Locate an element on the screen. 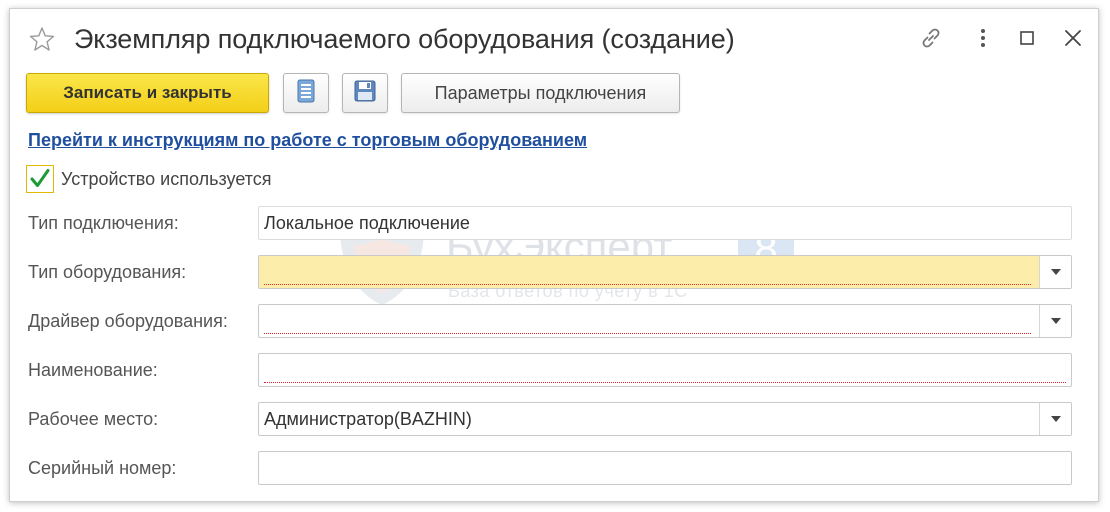  save-button is located at coordinates (365, 93).